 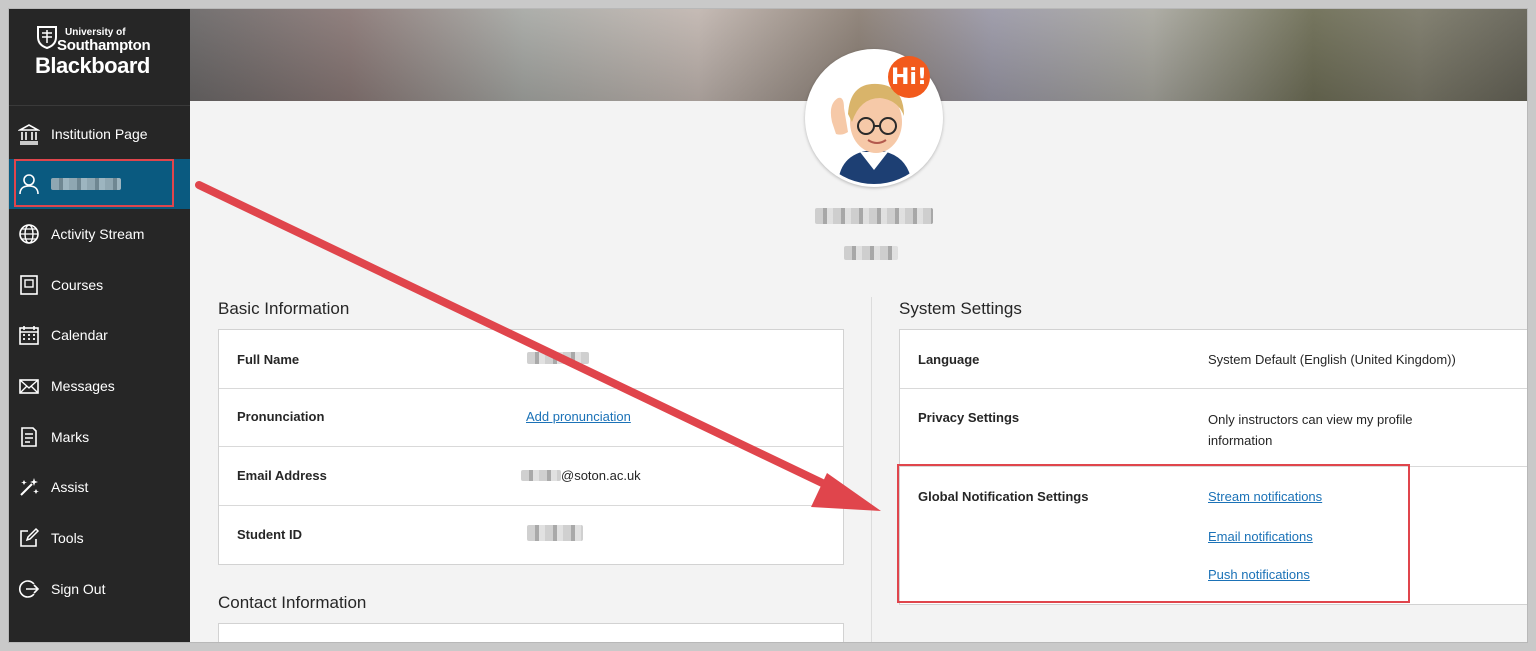 I want to click on blackboard-logo: University of Southampton Blackboard, so click(x=99, y=57).